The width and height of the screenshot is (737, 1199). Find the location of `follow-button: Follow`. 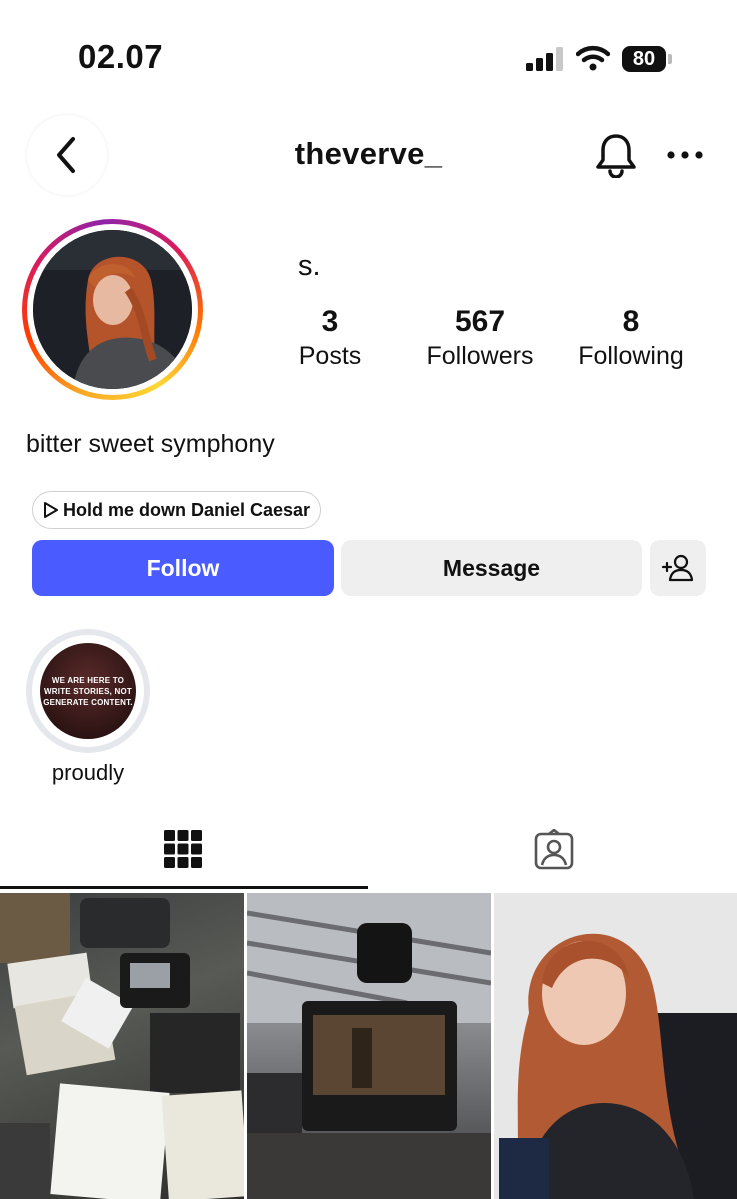

follow-button: Follow is located at coordinates (183, 568).